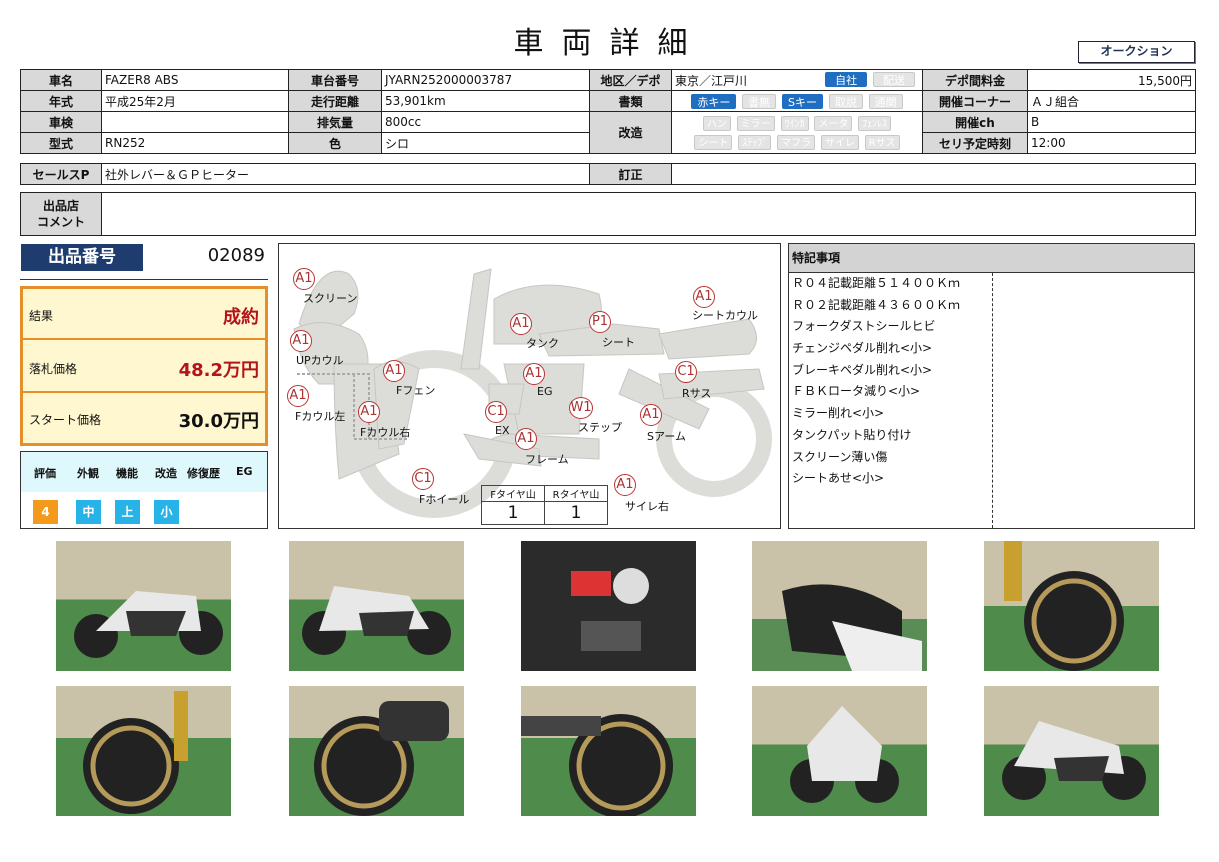  I want to click on damage-mark-fcowl-right: A1, so click(369, 412).